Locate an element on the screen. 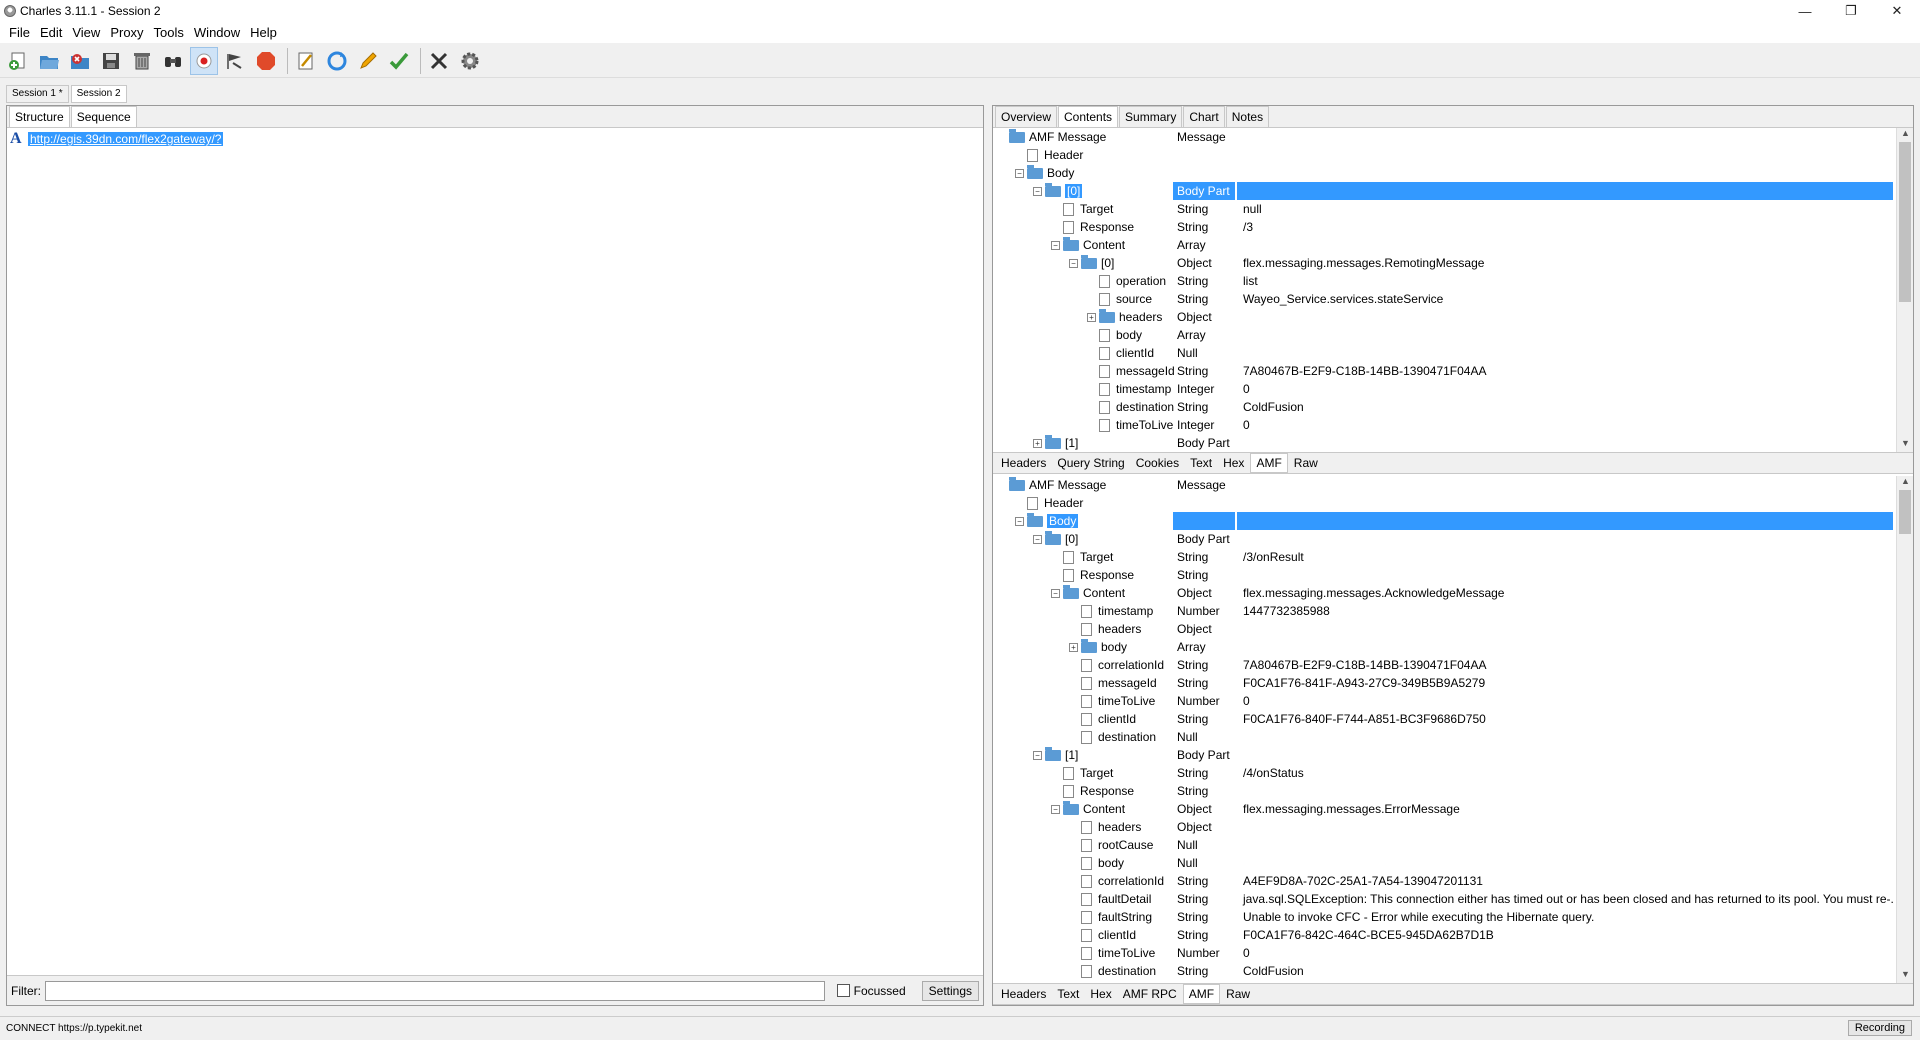 This screenshot has width=1920, height=1040. recording-button: Recording is located at coordinates (1879, 1028).